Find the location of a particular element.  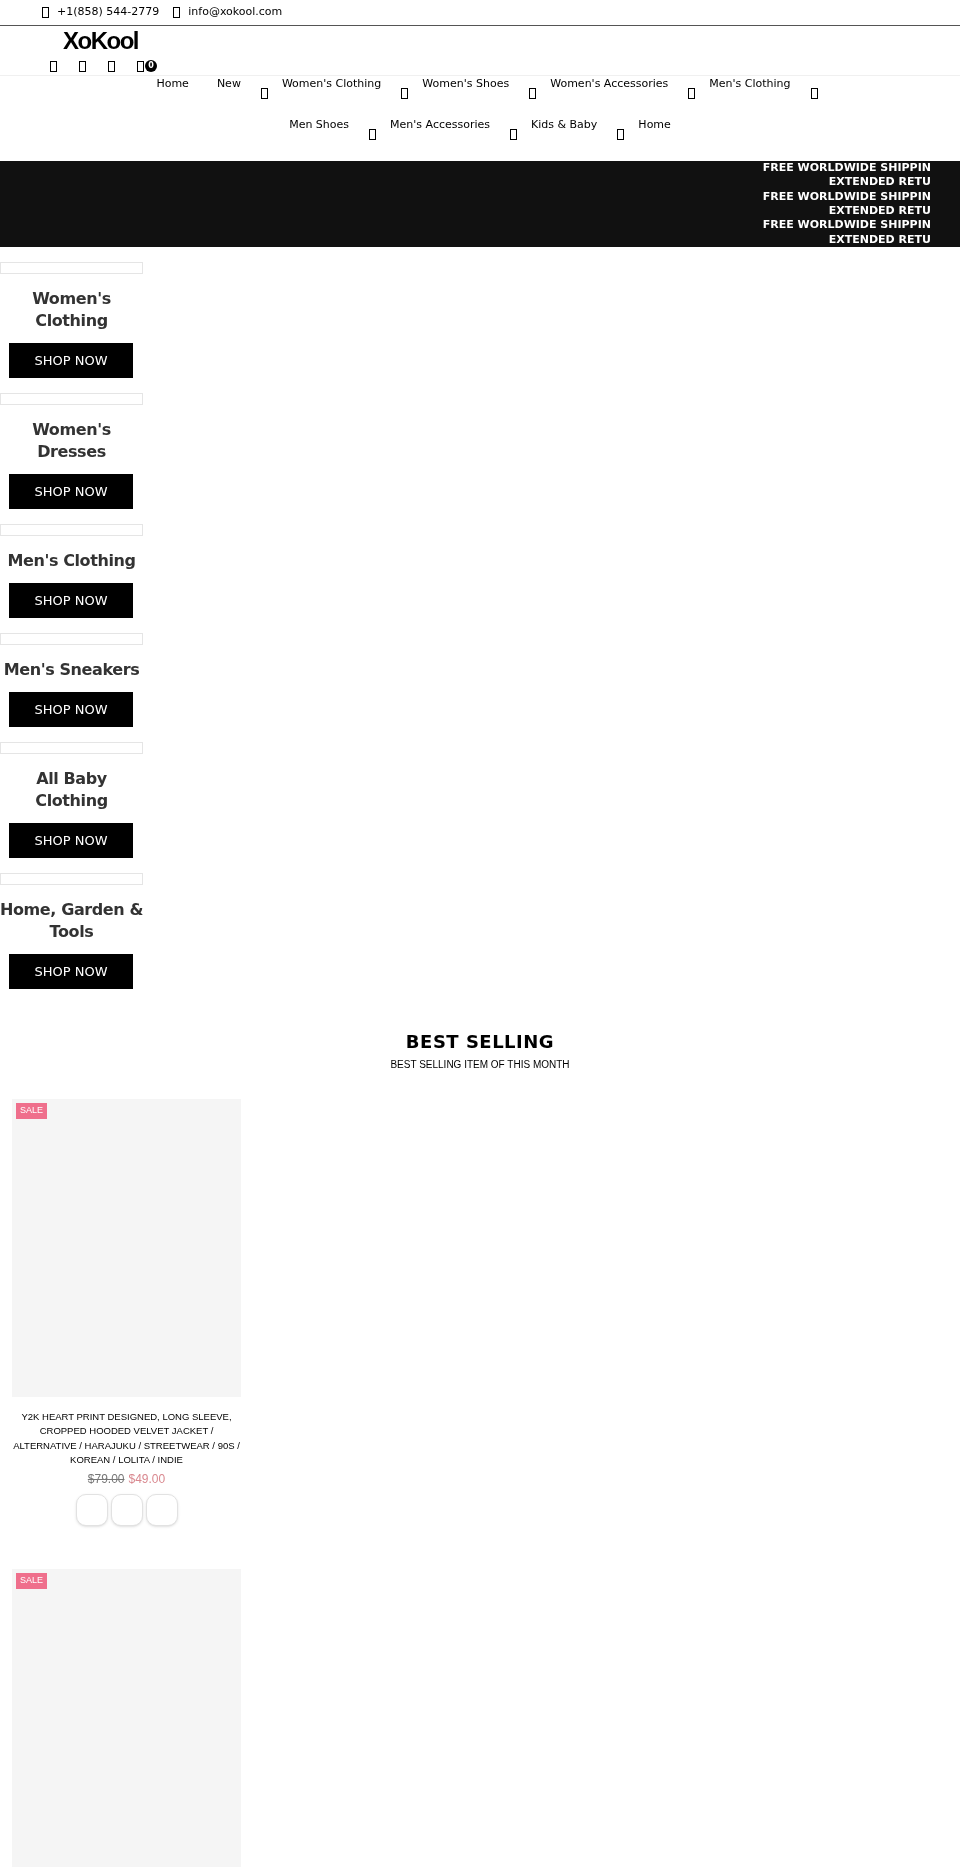

phone-glyph-icon is located at coordinates (45, 12).